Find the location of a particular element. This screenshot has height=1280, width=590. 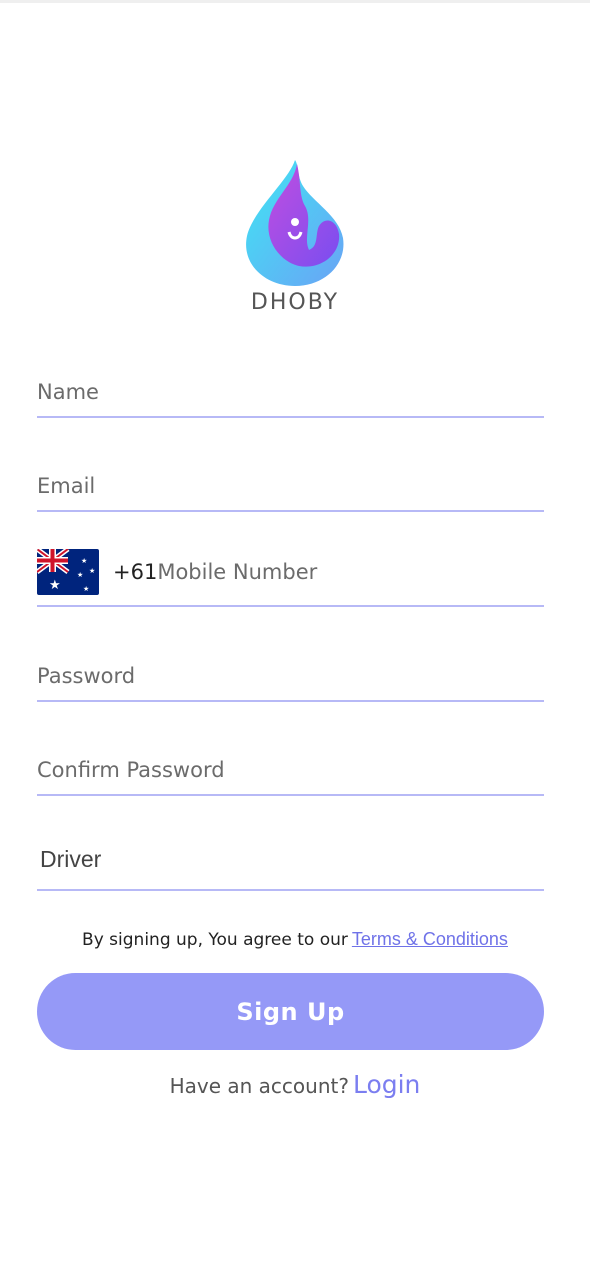

mobile-number-input is located at coordinates (350, 572).